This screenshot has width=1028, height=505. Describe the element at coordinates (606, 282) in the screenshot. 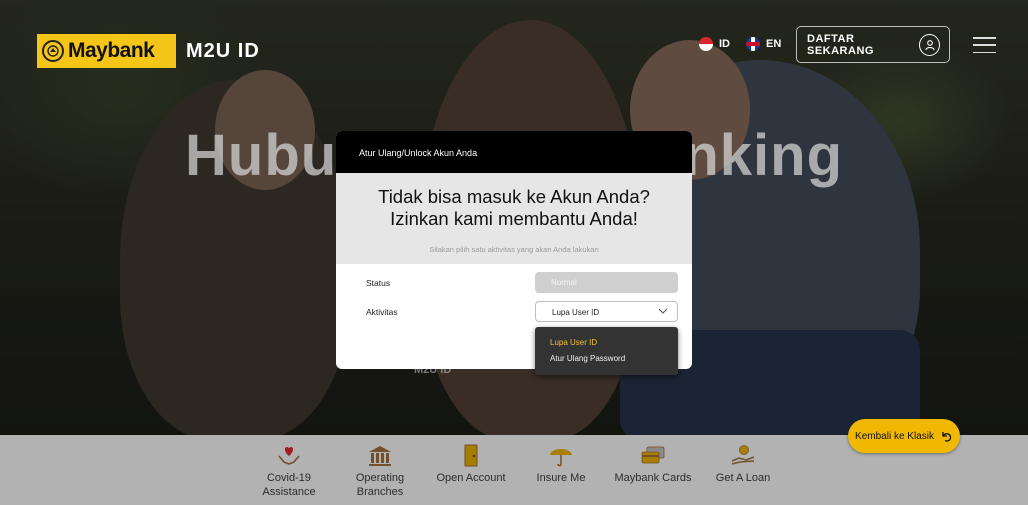

I see `status-field: Normal` at that location.